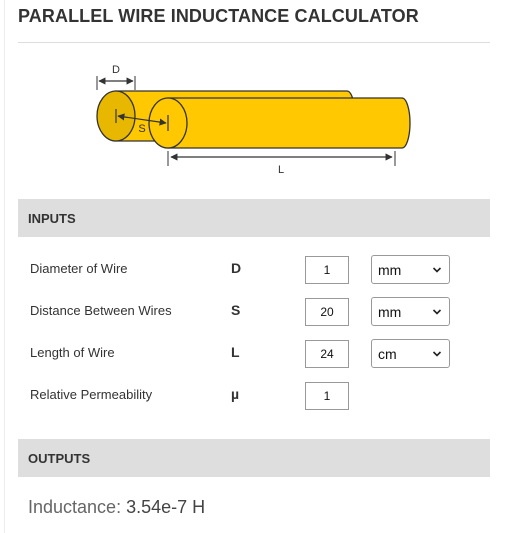 Image resolution: width=514 pixels, height=533 pixels. I want to click on diameter-unit-select: mm, so click(410, 269).